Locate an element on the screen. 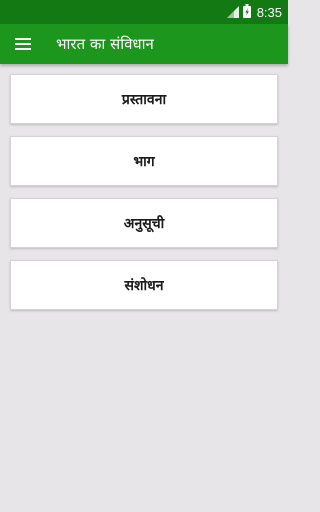  status-time: 8:35 is located at coordinates (269, 12).